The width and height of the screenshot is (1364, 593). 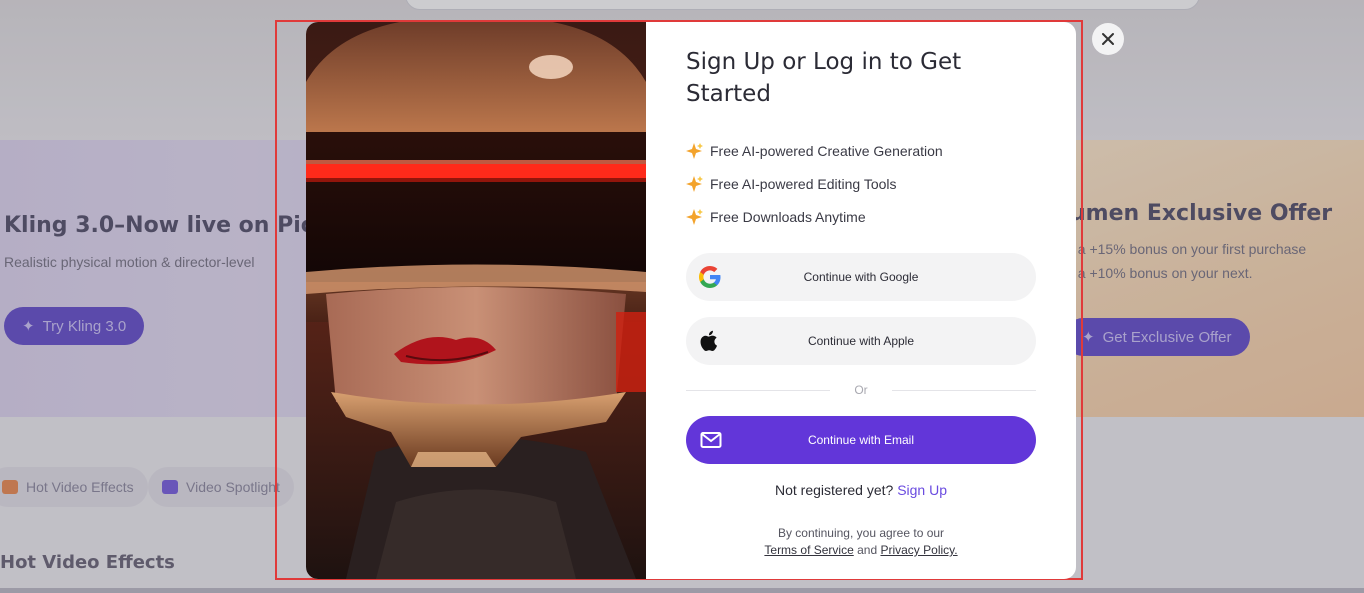 I want to click on feature-text: Free AI-powered Creative Generation, so click(x=826, y=150).